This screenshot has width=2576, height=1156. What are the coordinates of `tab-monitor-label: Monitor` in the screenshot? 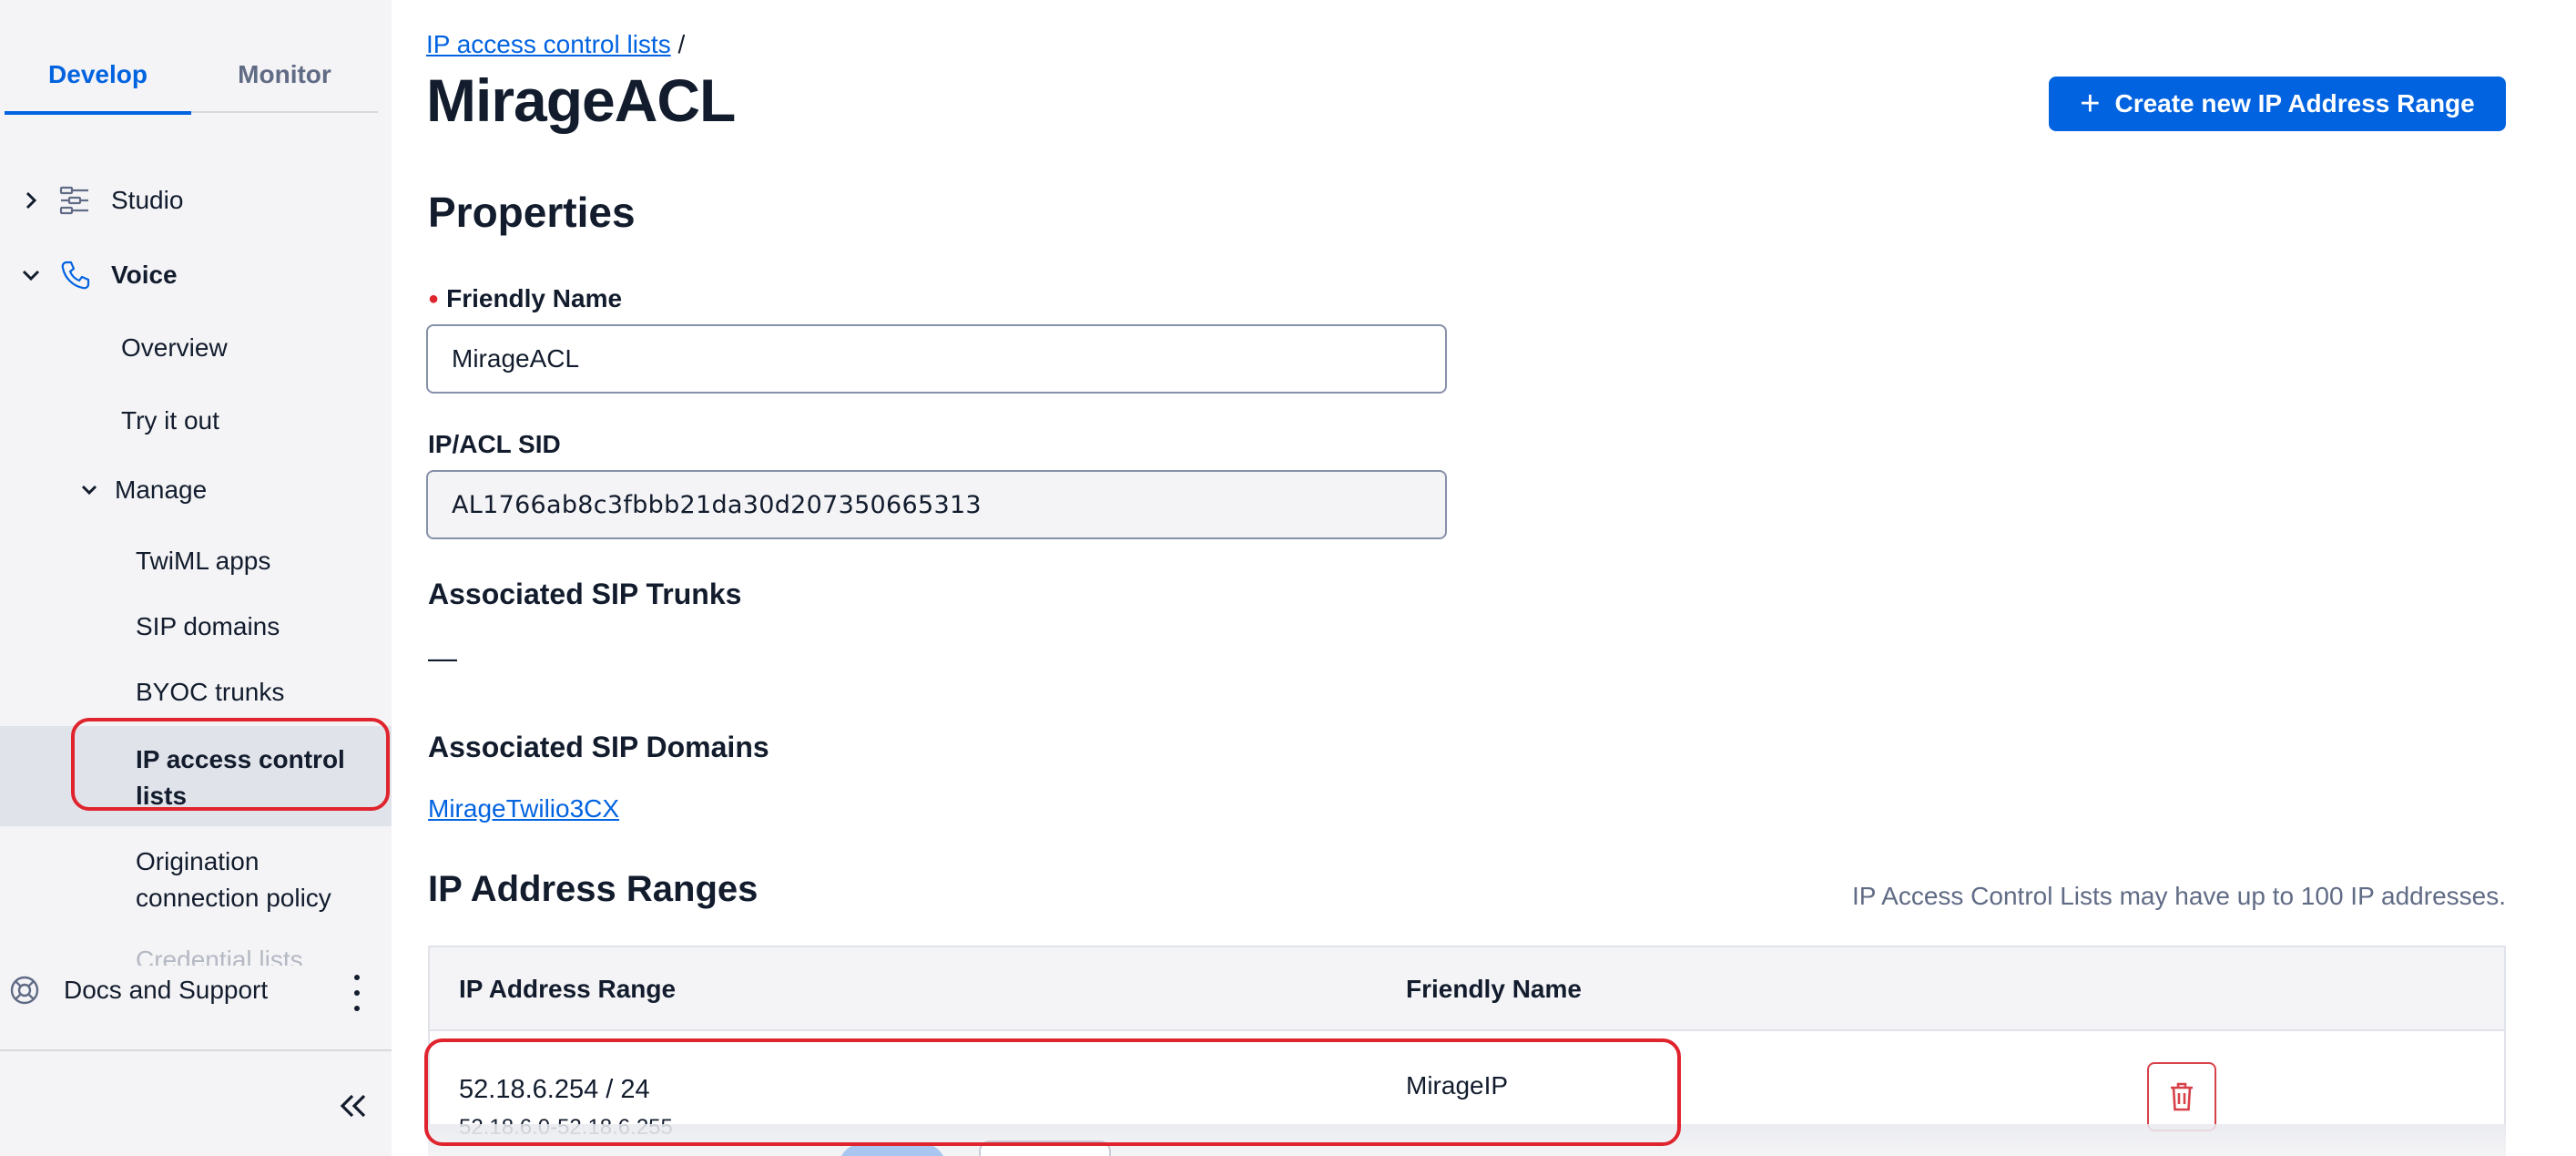 It's located at (285, 74).